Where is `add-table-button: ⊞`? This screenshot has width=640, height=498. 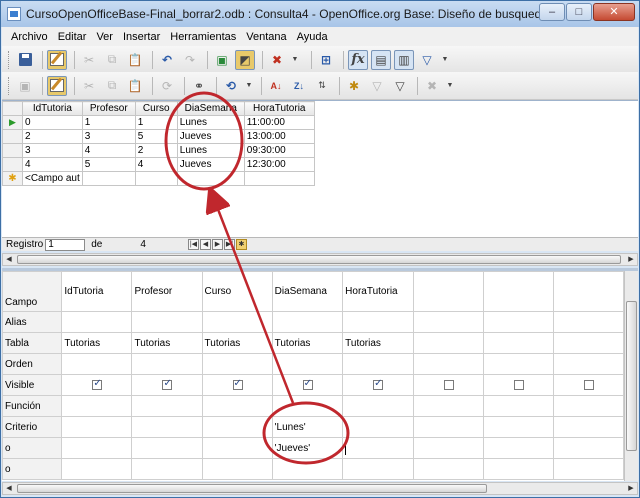
add-table-button: ⊞ is located at coordinates (326, 60).